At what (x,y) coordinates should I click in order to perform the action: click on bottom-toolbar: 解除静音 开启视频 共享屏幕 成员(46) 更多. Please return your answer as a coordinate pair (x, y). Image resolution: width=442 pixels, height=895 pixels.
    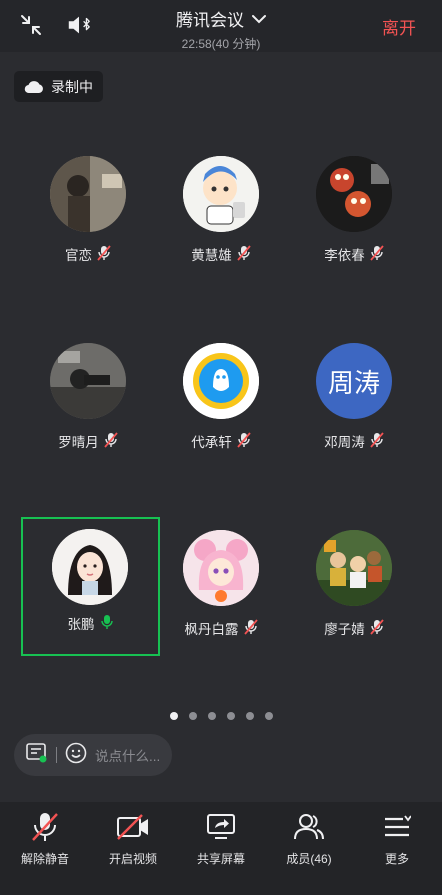
    Looking at the image, I should click on (221, 848).